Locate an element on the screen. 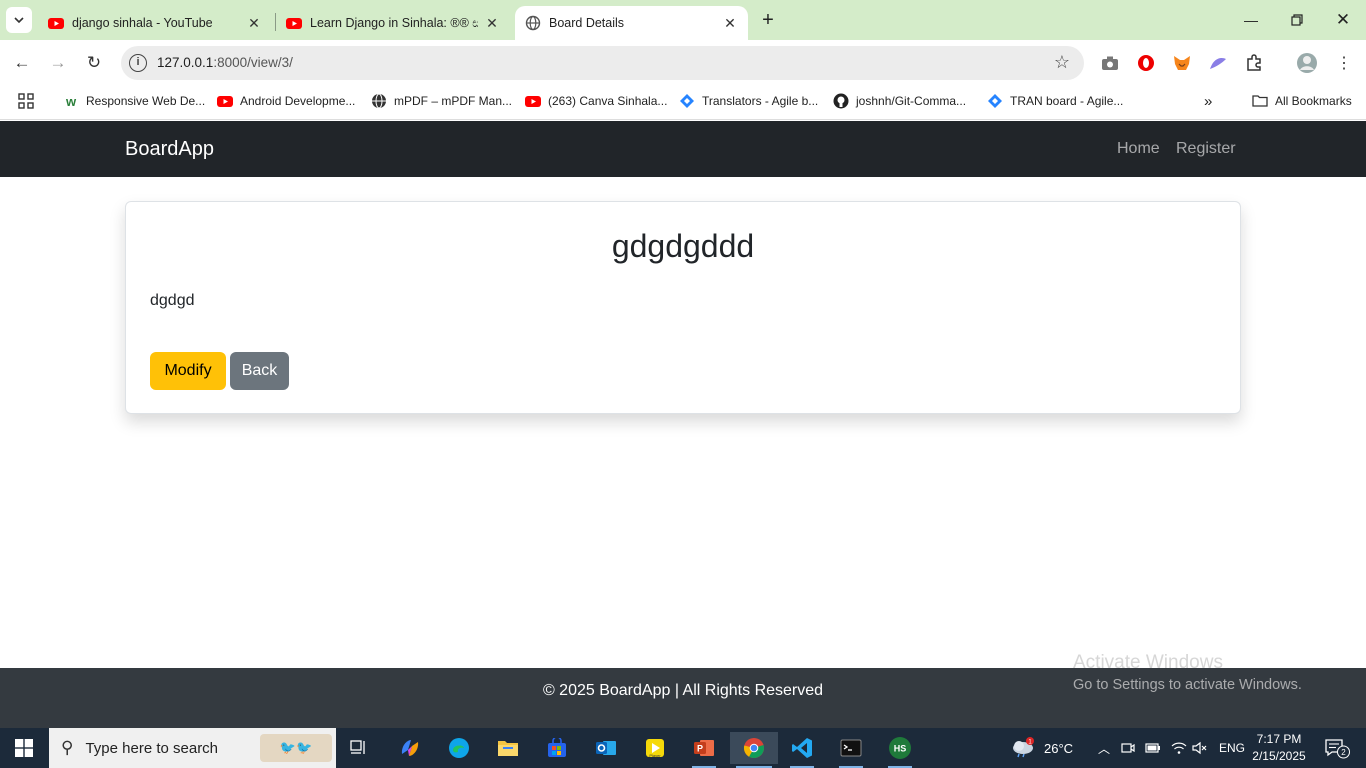  activate-windows-subtitle: Go to Settings to activate Windows. is located at coordinates (1187, 685).